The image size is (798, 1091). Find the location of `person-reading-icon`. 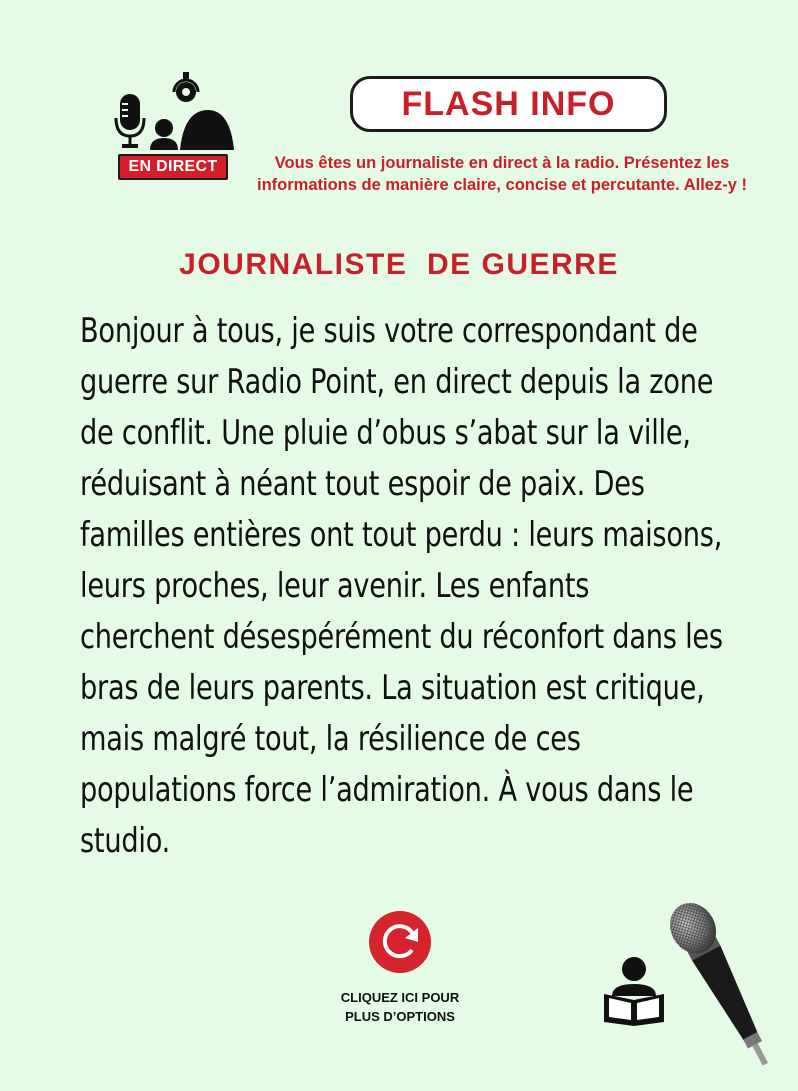

person-reading-icon is located at coordinates (634, 991).